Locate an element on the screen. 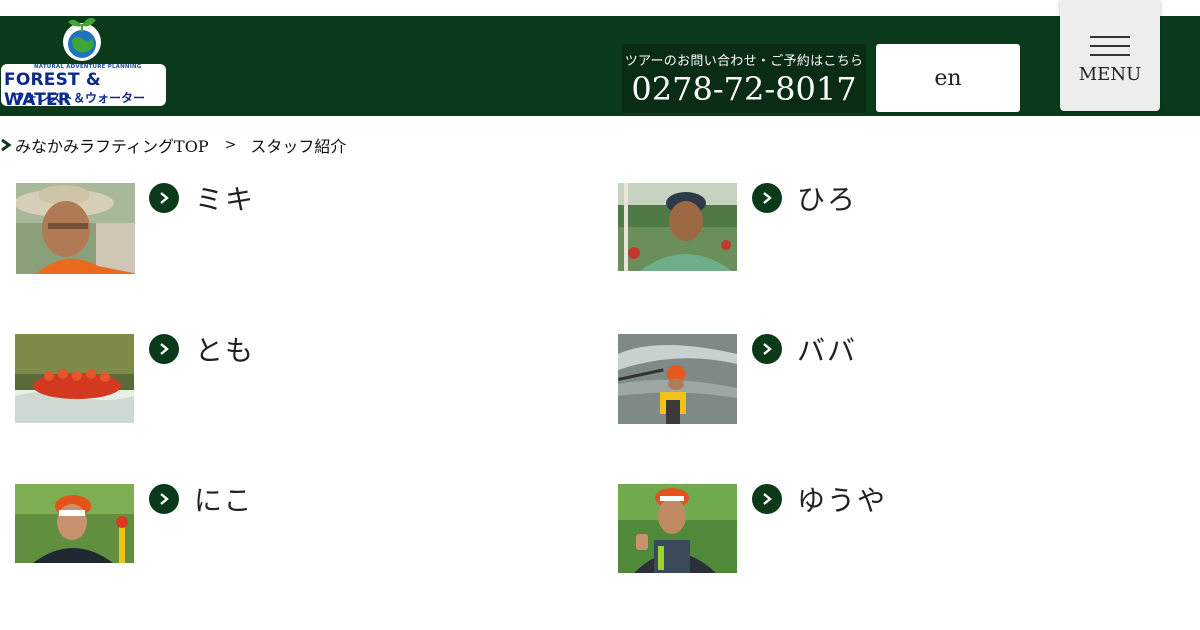 This screenshot has height=630, width=1200. staff-card-niko: にこ is located at coordinates (145, 524).